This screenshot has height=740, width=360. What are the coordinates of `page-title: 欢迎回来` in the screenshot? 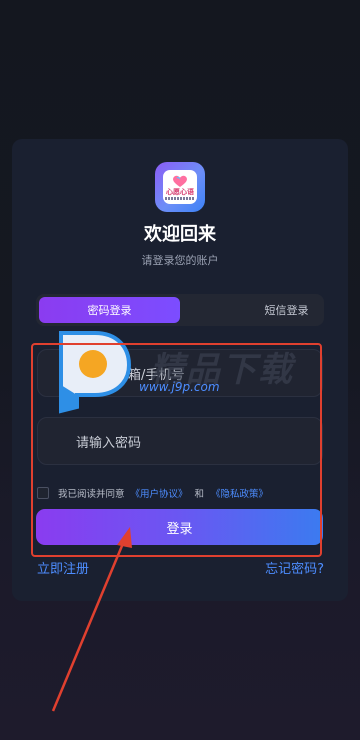 It's located at (180, 234).